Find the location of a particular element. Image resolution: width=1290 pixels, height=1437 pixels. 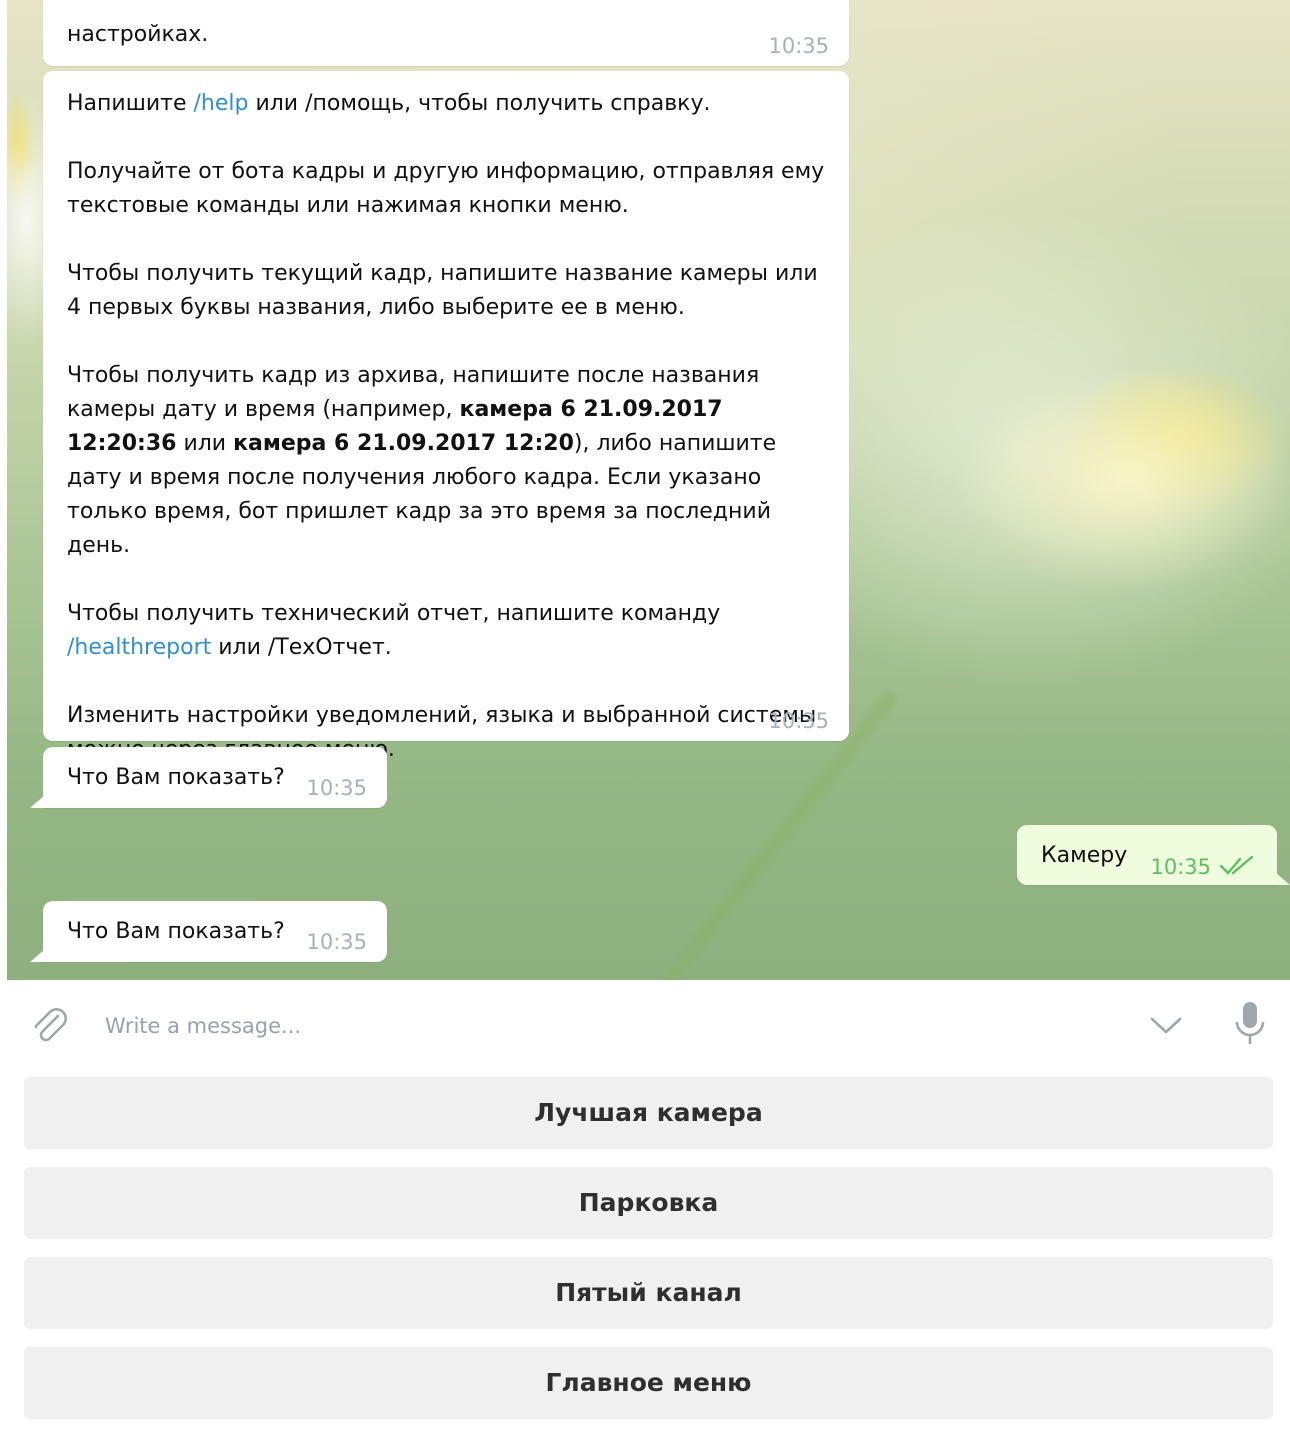

help-command-link: /help is located at coordinates (220, 103).